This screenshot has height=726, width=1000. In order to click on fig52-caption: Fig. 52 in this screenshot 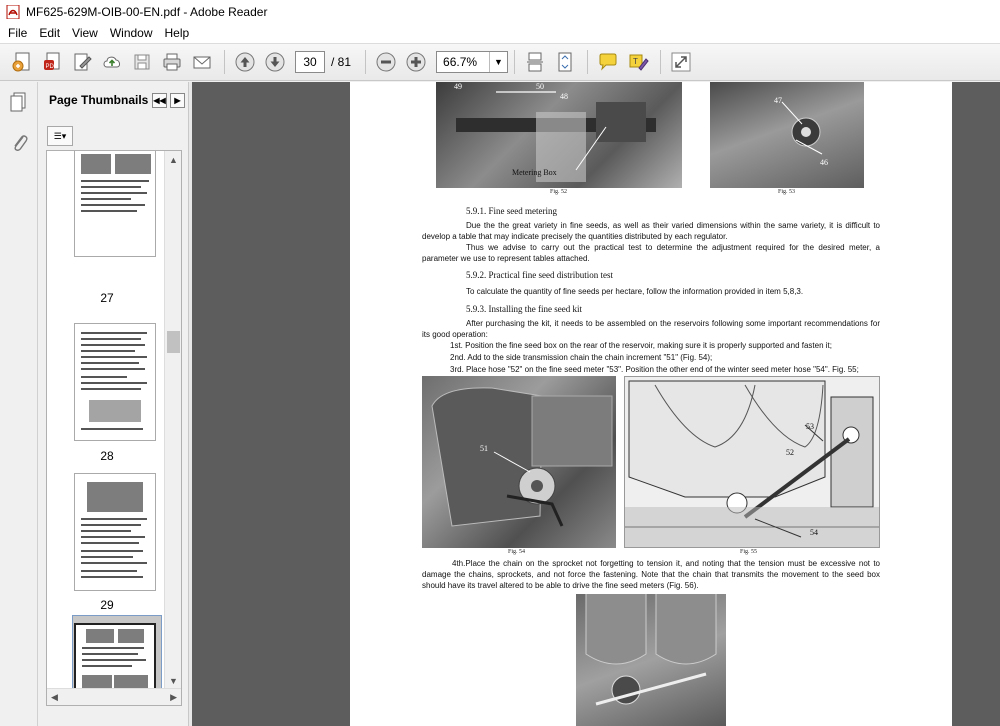, I will do `click(559, 192)`.